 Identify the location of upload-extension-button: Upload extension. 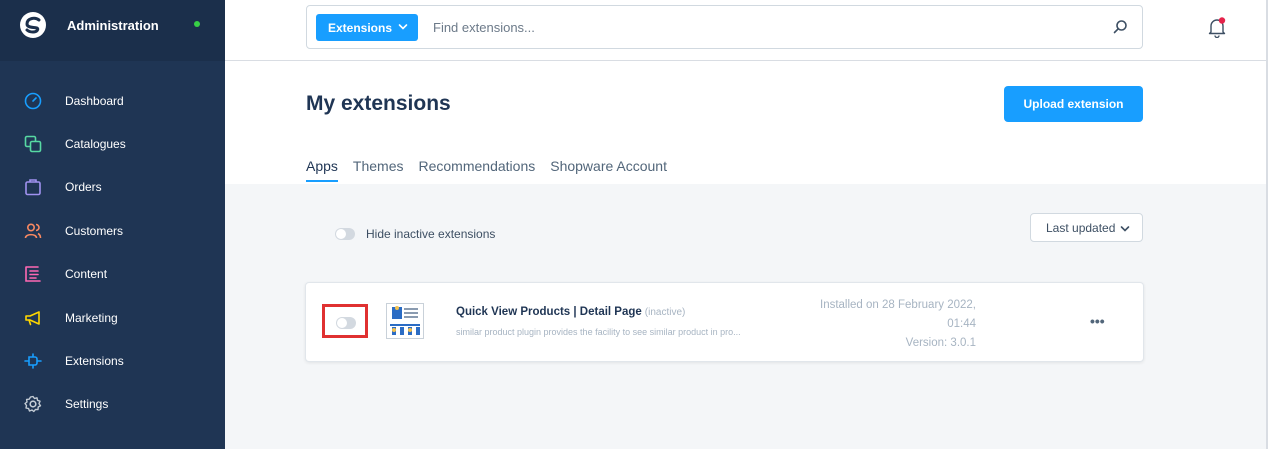
(1073, 104).